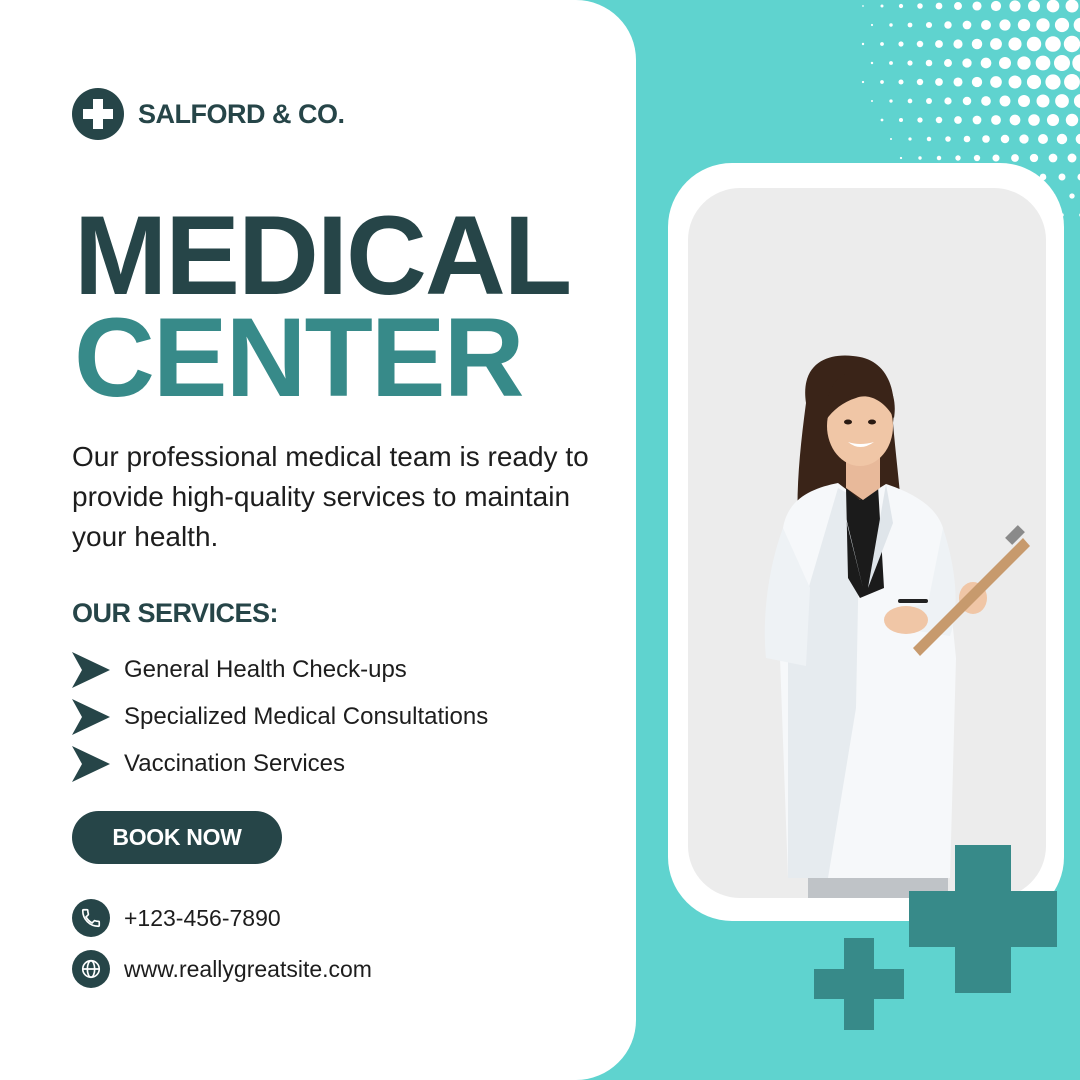 Image resolution: width=1080 pixels, height=1080 pixels. I want to click on book-now-button: BOOK NOW, so click(177, 837).